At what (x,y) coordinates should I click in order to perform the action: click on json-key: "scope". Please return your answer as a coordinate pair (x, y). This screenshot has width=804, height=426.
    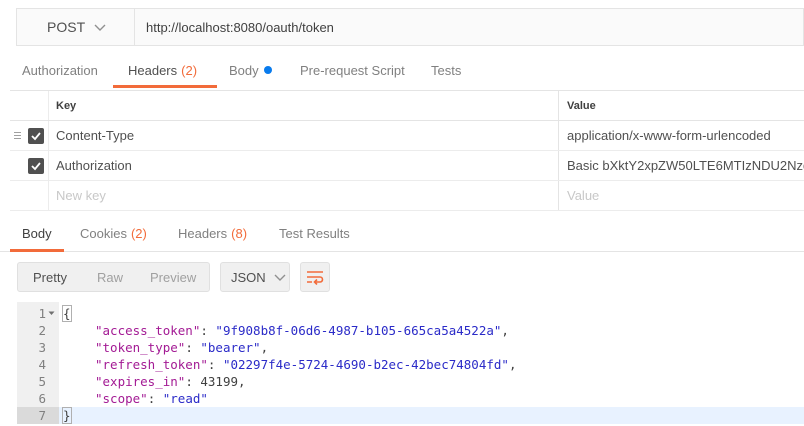
    Looking at the image, I should click on (121, 398).